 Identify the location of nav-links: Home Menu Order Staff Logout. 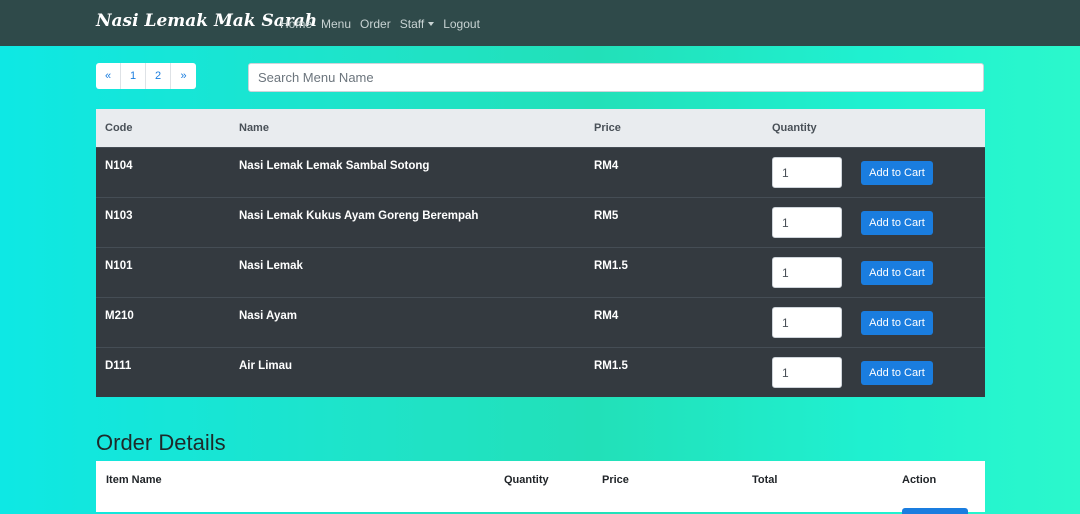
(384, 24).